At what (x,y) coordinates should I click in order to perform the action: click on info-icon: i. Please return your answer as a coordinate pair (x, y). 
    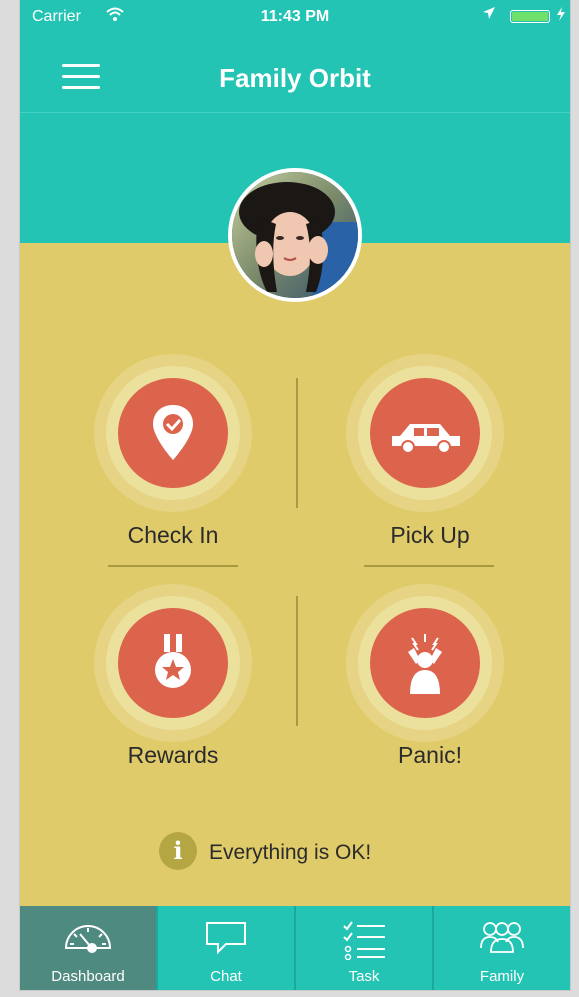
    Looking at the image, I should click on (178, 851).